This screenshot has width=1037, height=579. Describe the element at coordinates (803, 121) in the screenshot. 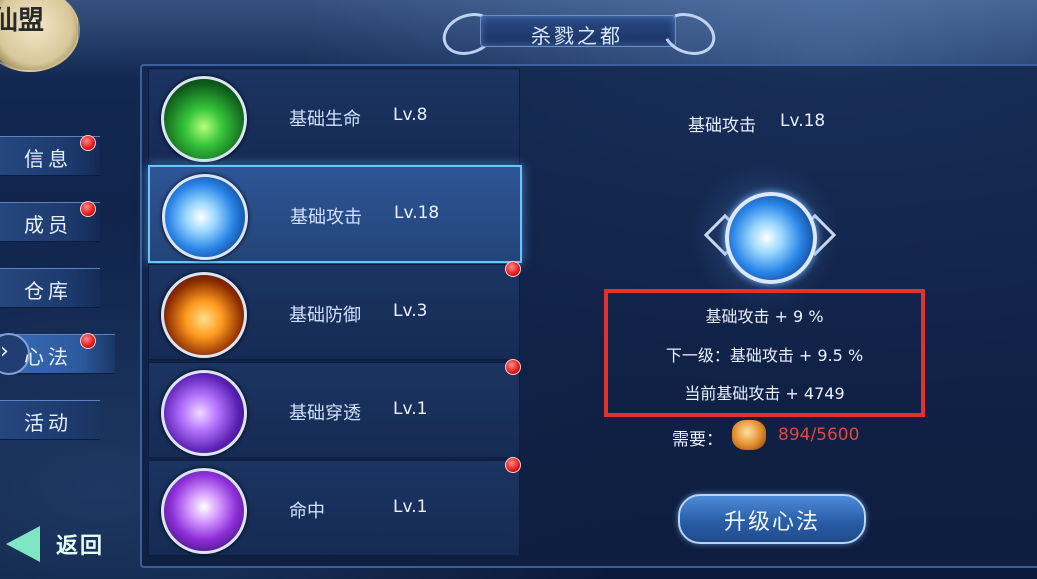

I see `detail-level: Lv.18` at that location.